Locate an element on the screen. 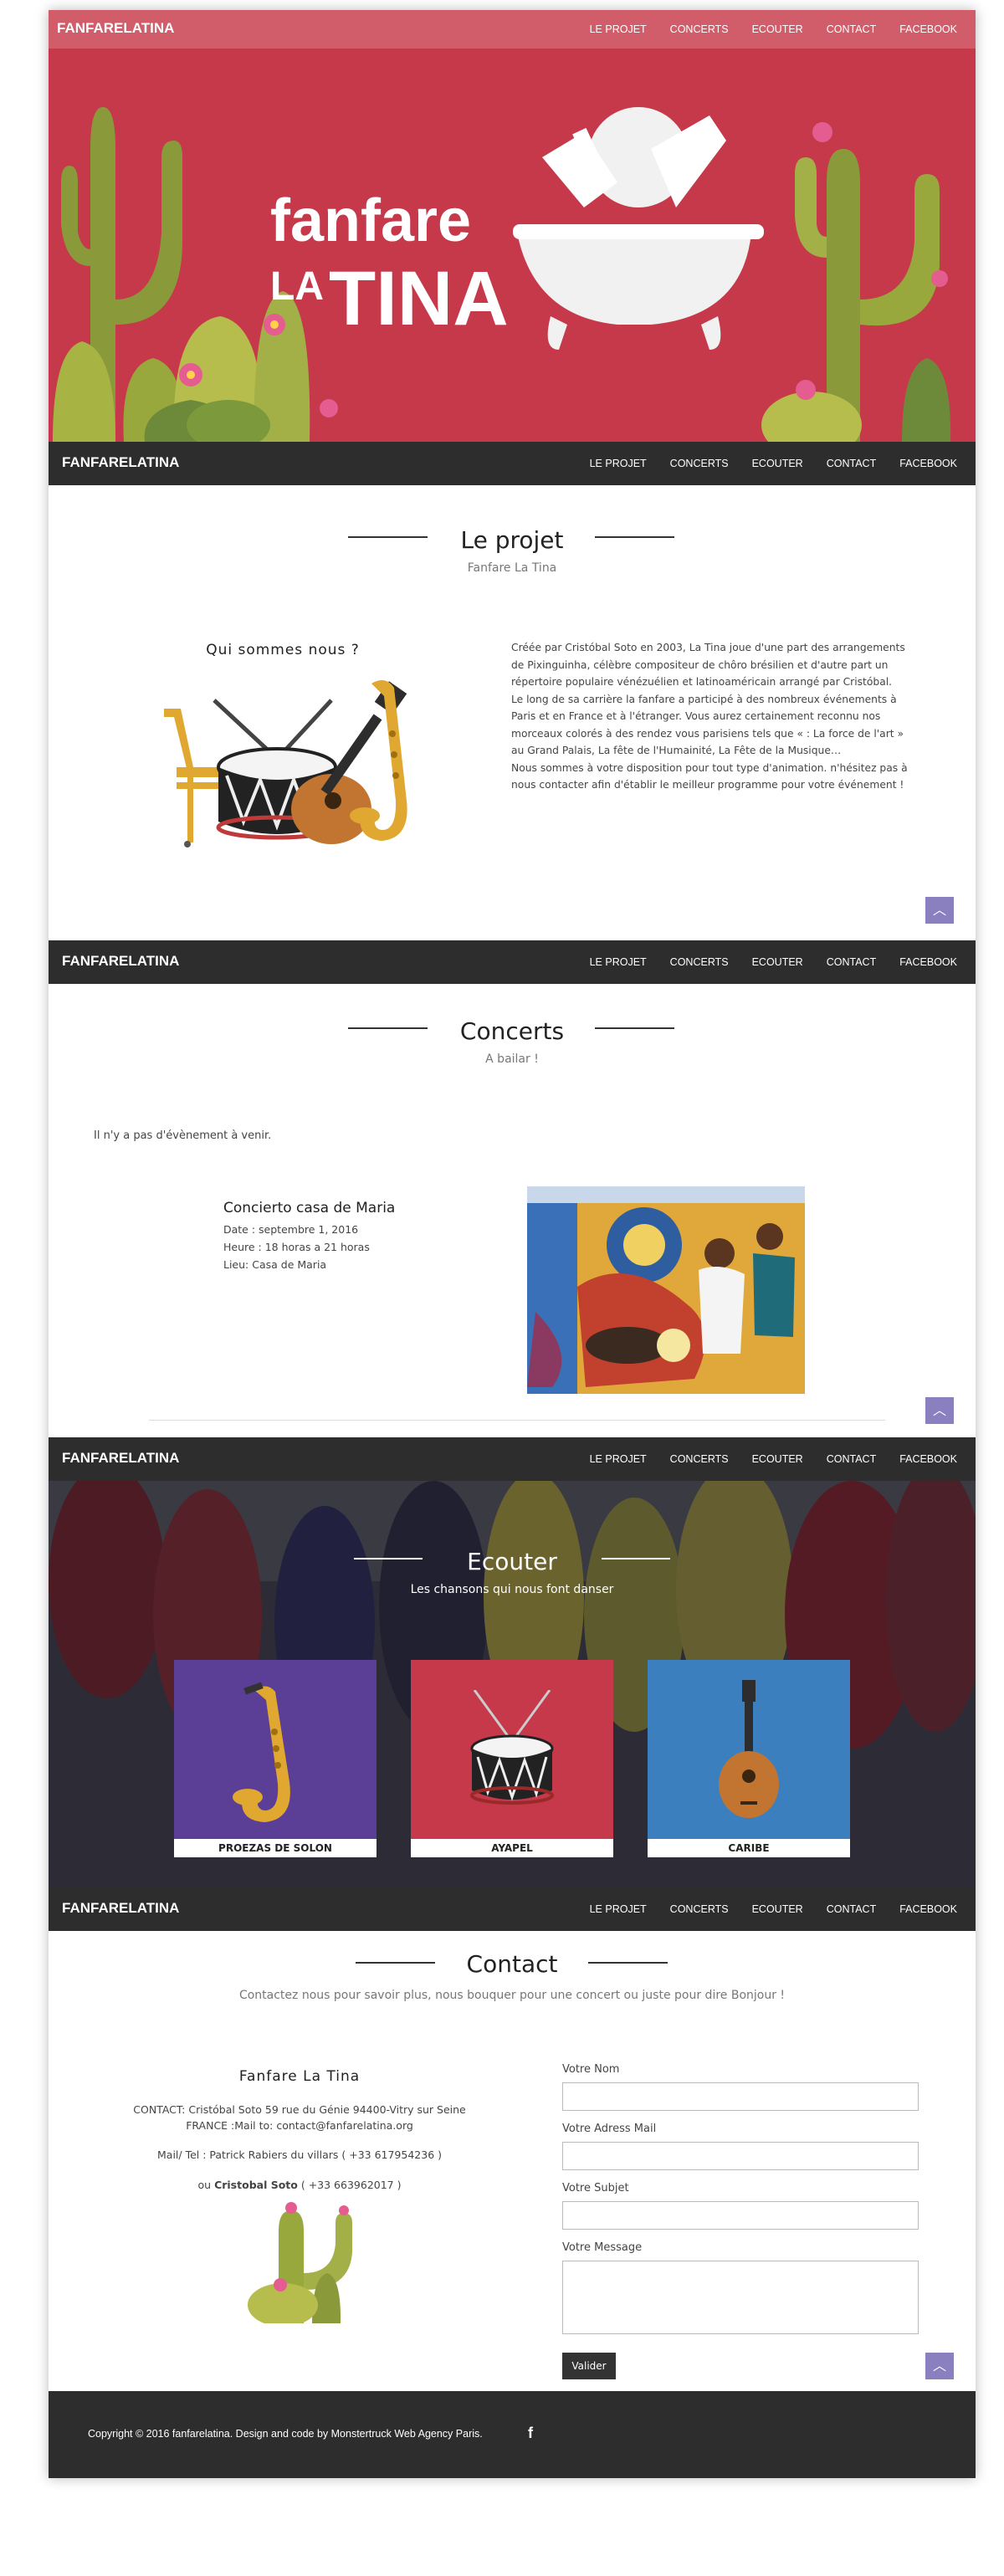  brand-logo-top: FANFARELATINA is located at coordinates (115, 29).